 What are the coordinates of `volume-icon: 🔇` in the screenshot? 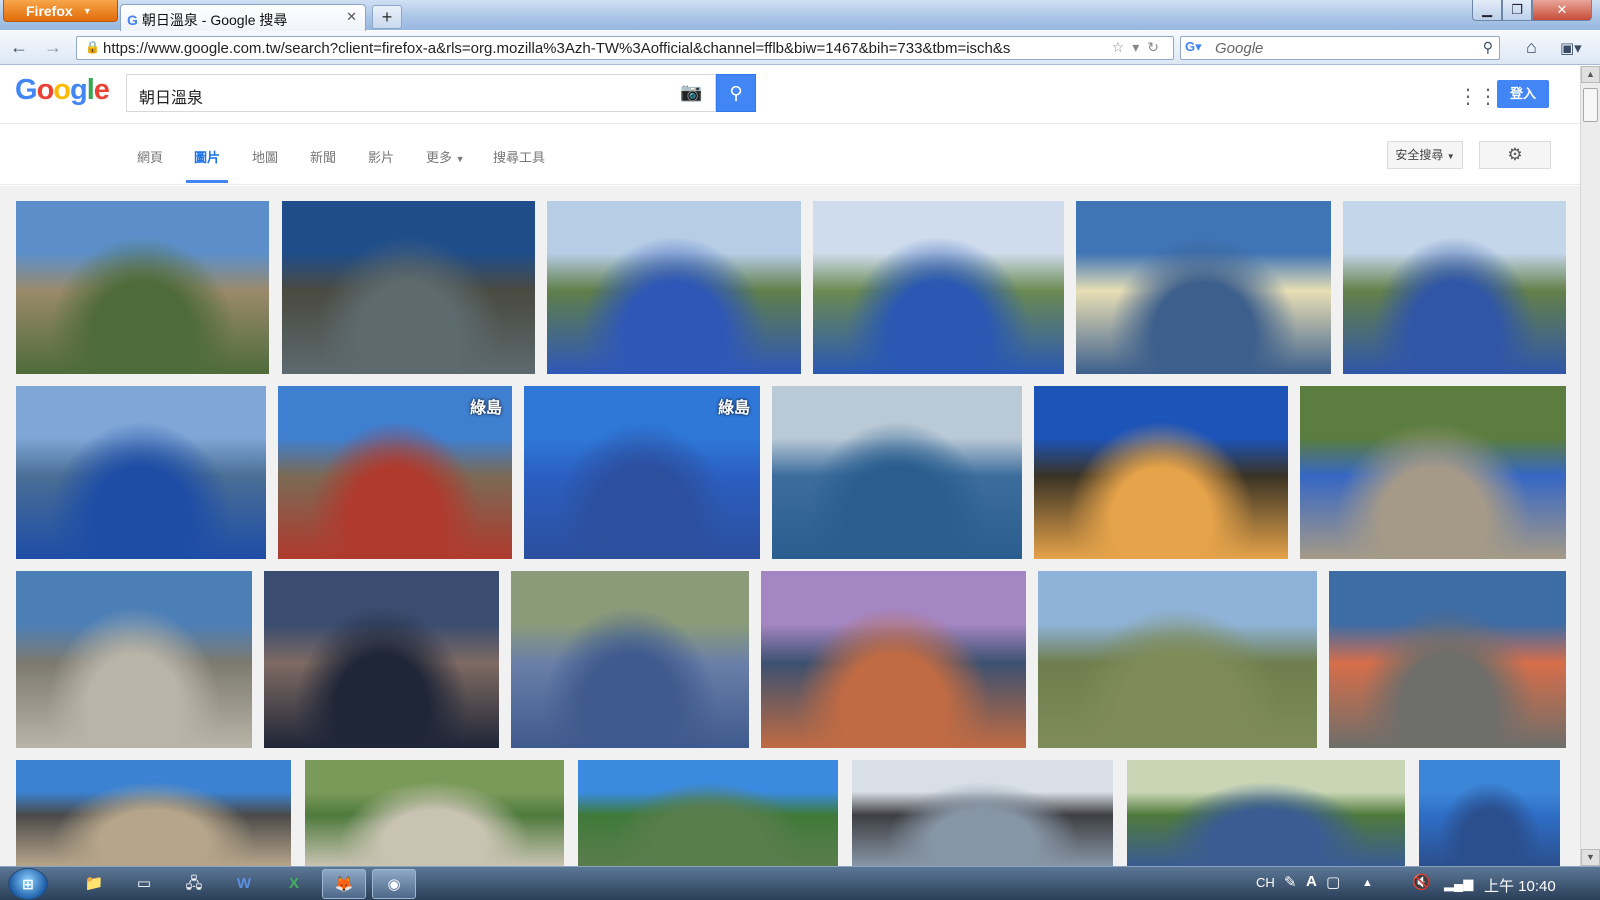 It's located at (1421, 882).